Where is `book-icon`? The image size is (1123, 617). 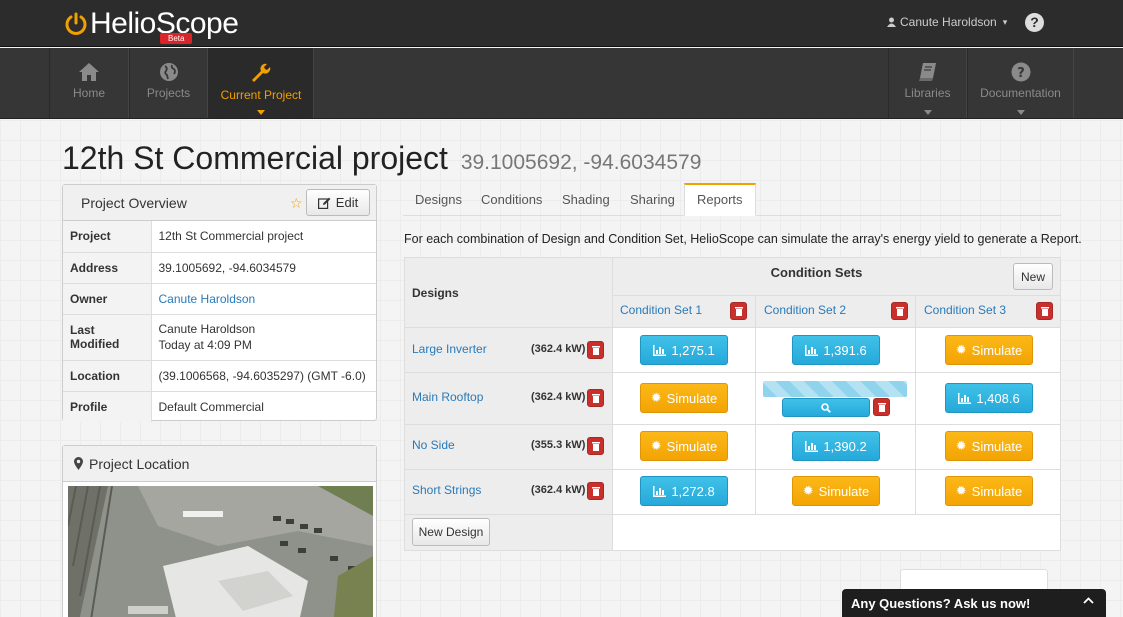
book-icon is located at coordinates (927, 72).